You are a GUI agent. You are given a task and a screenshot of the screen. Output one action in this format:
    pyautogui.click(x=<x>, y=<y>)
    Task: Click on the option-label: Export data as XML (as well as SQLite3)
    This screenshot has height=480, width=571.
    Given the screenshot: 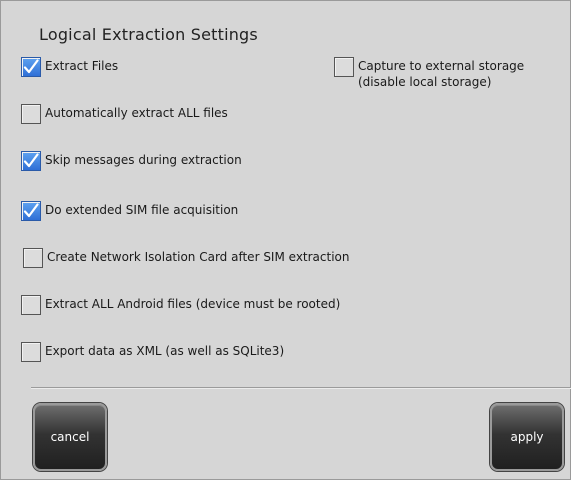 What is the action you would take?
    pyautogui.click(x=165, y=351)
    